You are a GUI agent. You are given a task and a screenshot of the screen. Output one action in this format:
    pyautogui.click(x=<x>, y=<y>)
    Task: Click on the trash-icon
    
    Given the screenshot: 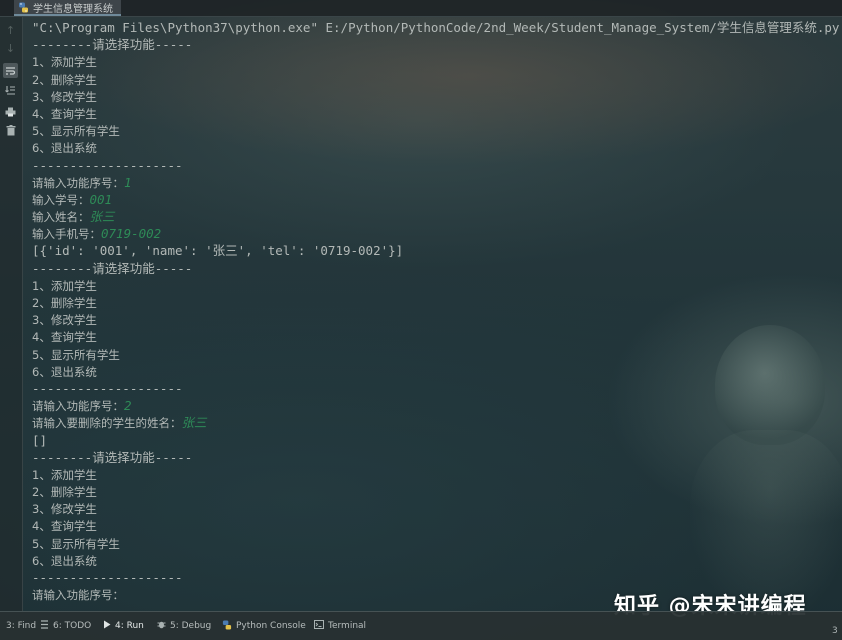 What is the action you would take?
    pyautogui.click(x=10, y=130)
    